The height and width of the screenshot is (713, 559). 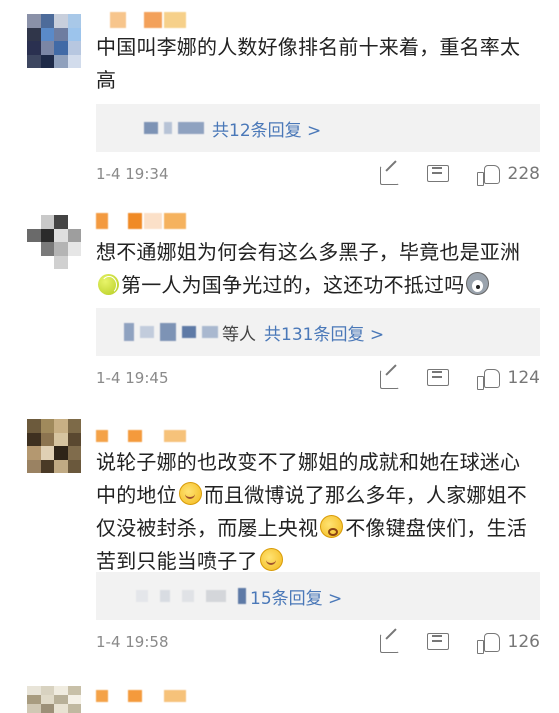 What do you see at coordinates (132, 642) in the screenshot?
I see `timestamp: 1-4 19:58` at bounding box center [132, 642].